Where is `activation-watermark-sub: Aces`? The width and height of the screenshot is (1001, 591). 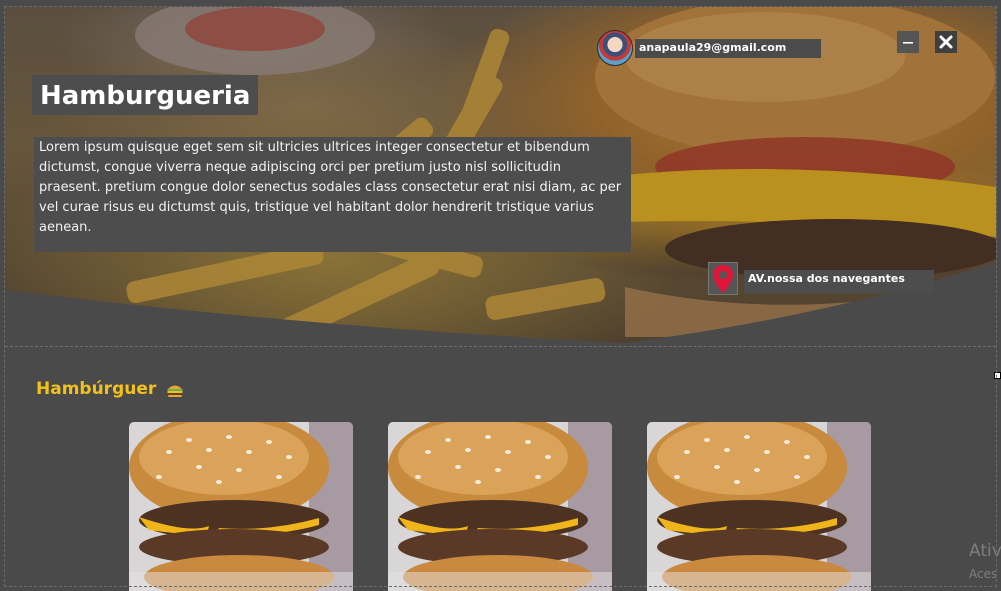 activation-watermark-sub: Aces is located at coordinates (983, 574).